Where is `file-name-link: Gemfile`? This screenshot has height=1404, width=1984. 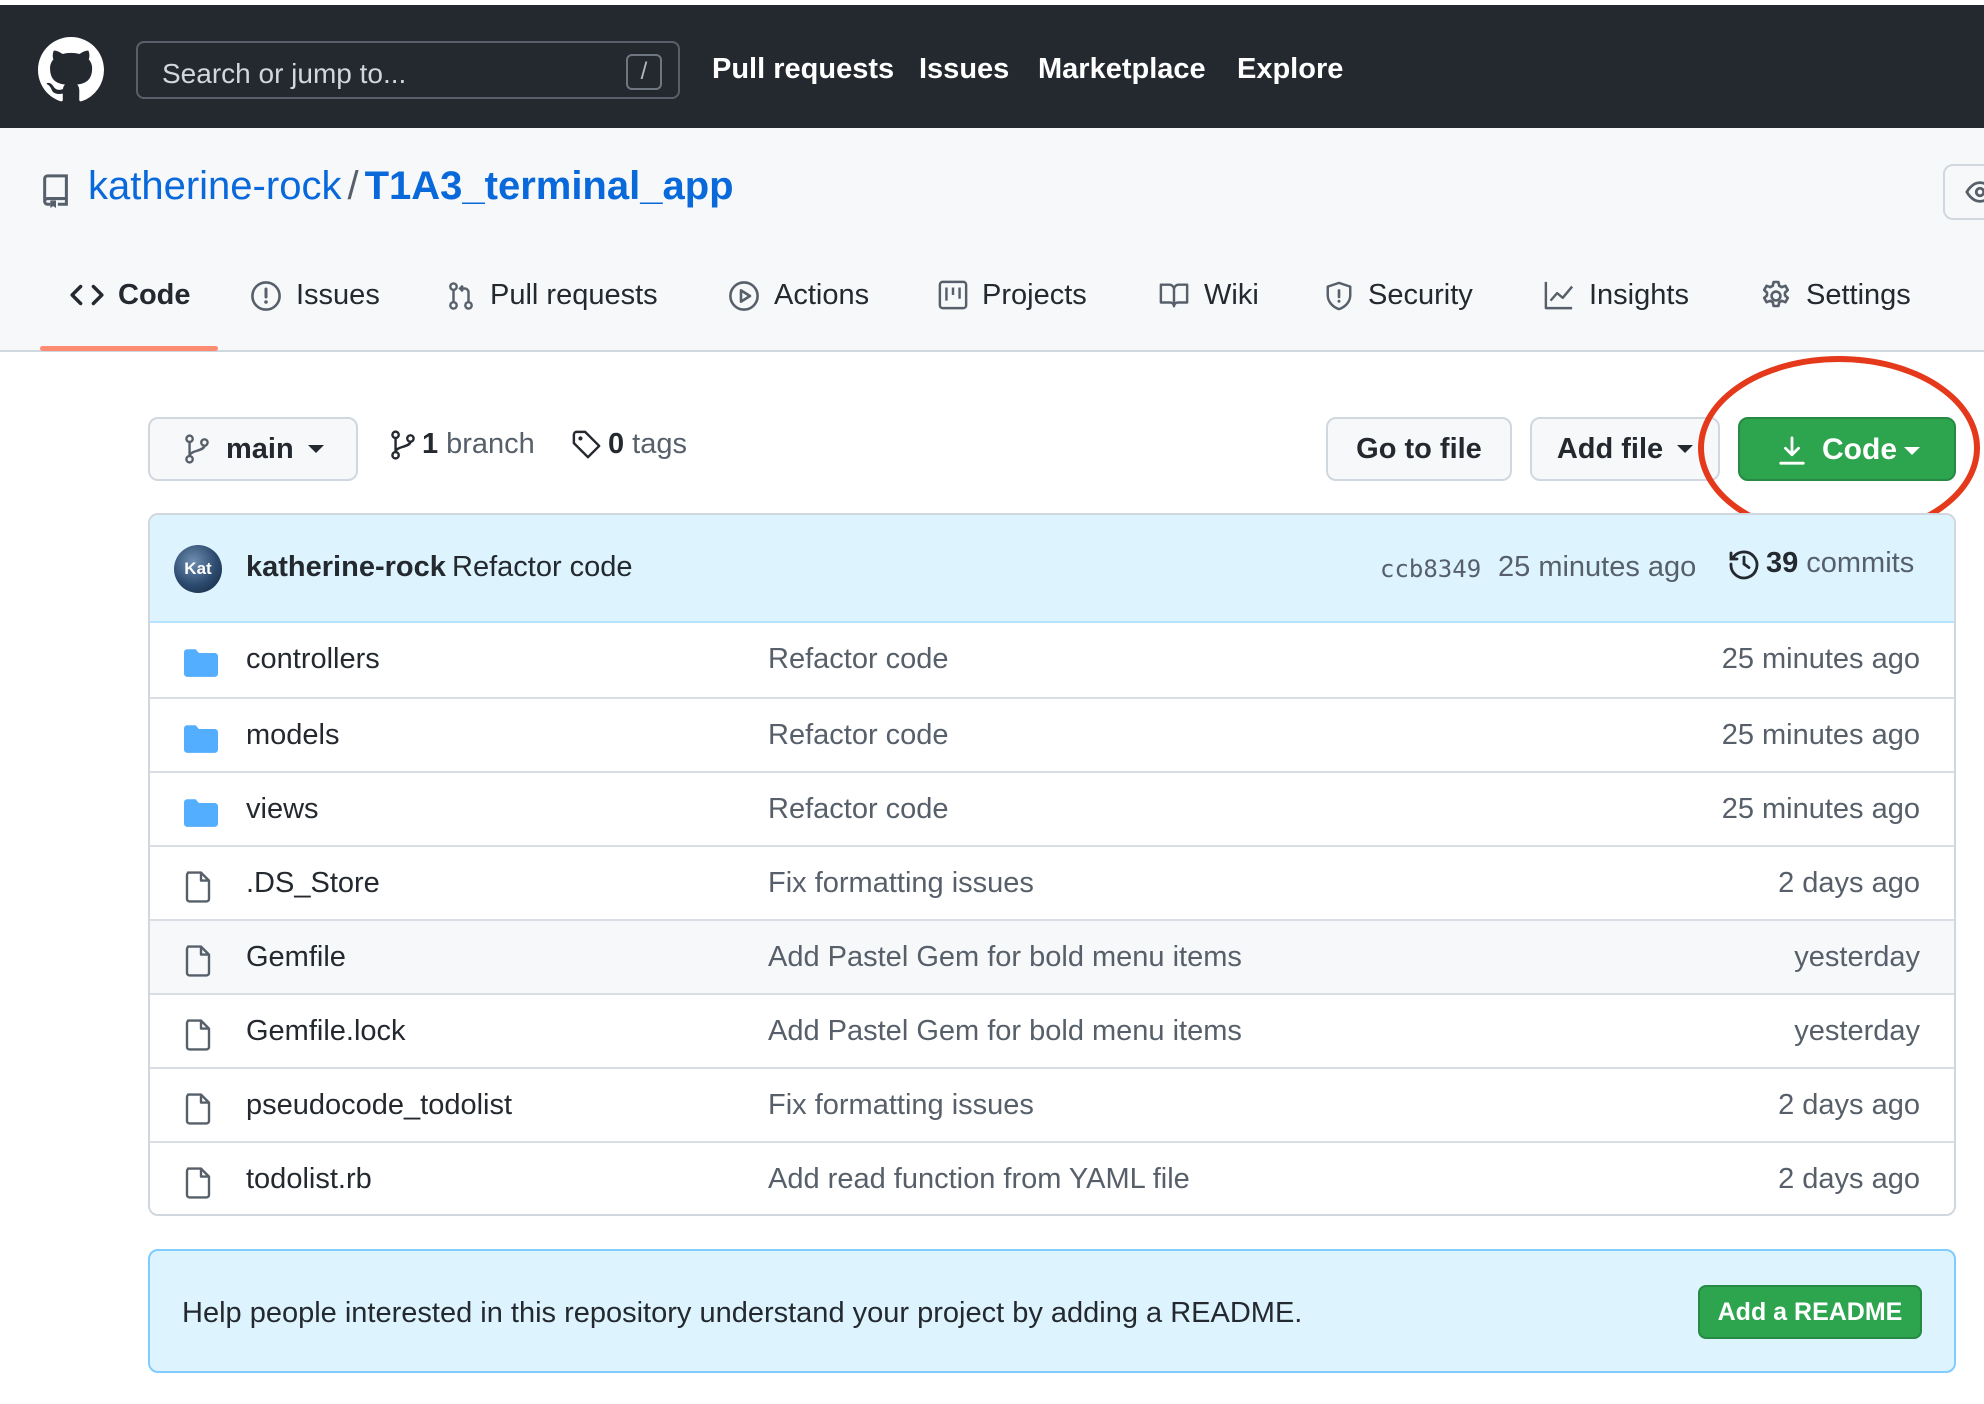 file-name-link: Gemfile is located at coordinates (296, 957).